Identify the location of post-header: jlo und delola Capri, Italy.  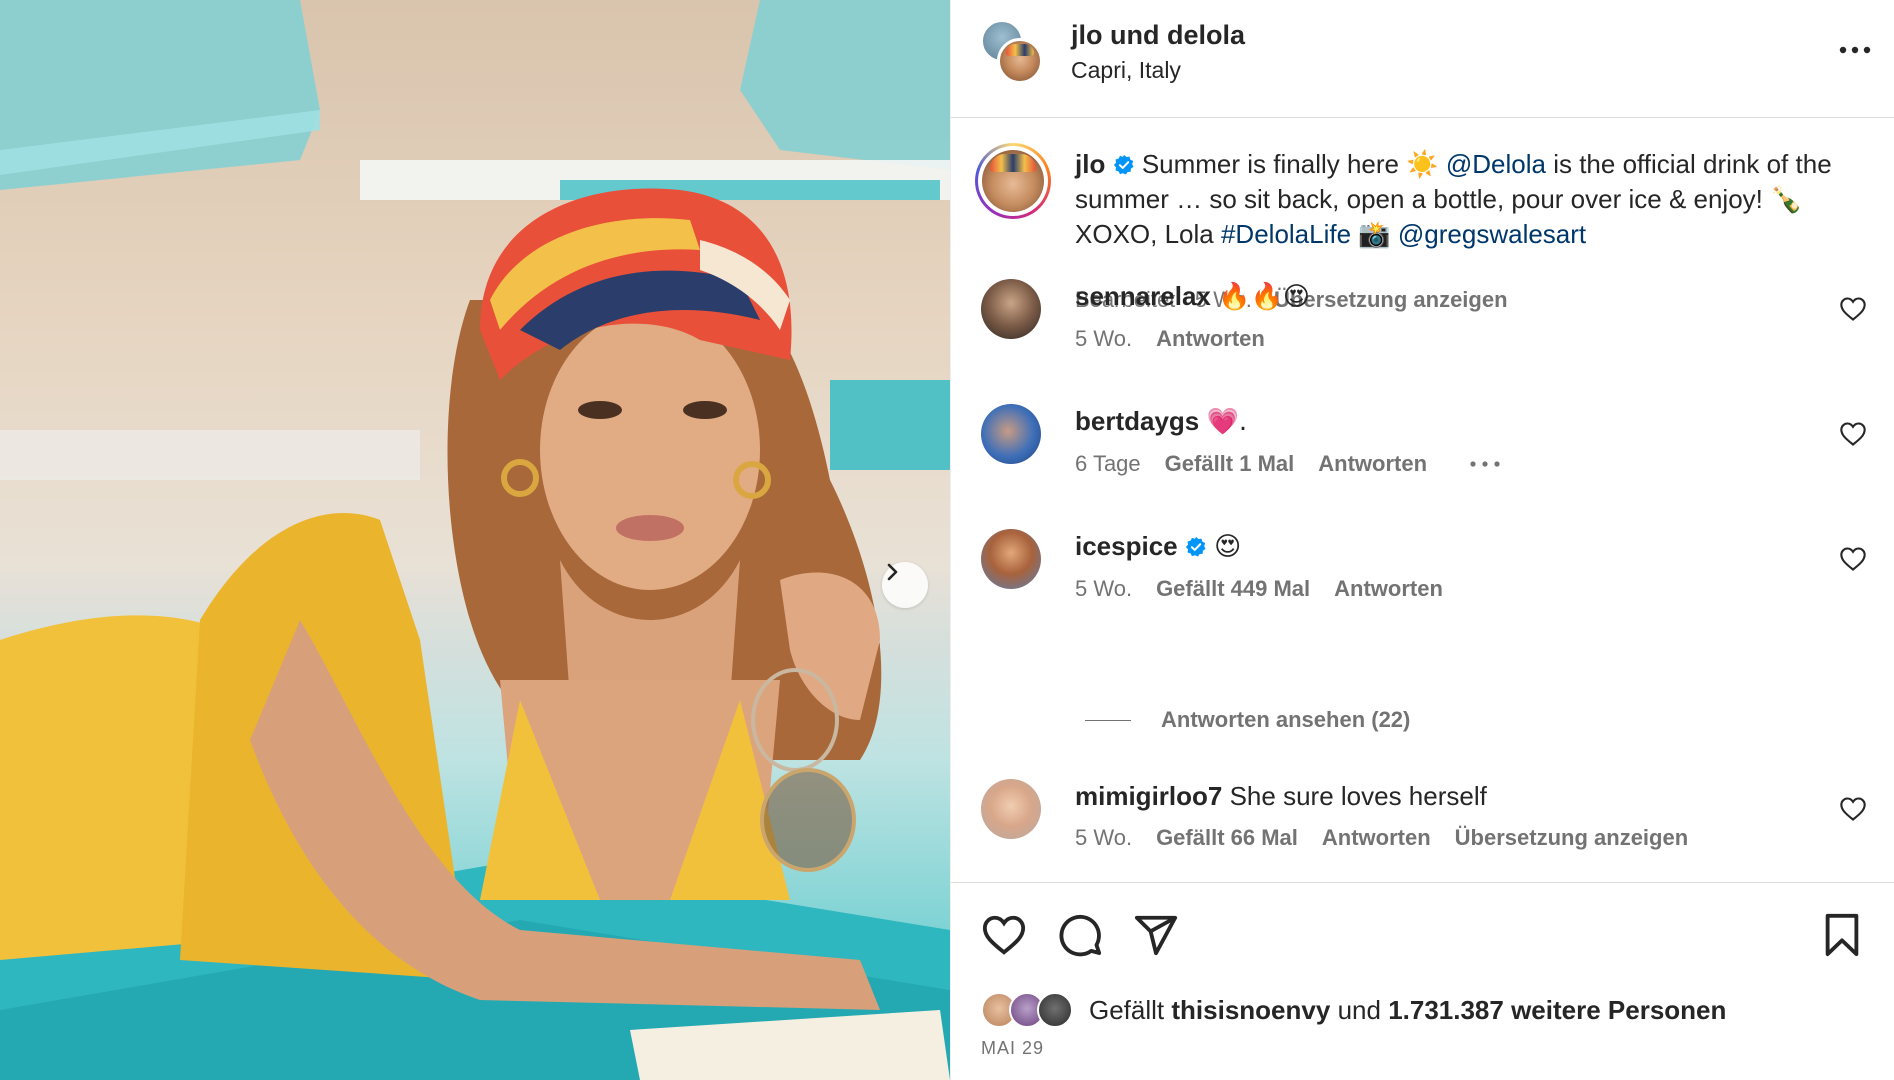
(1422, 59).